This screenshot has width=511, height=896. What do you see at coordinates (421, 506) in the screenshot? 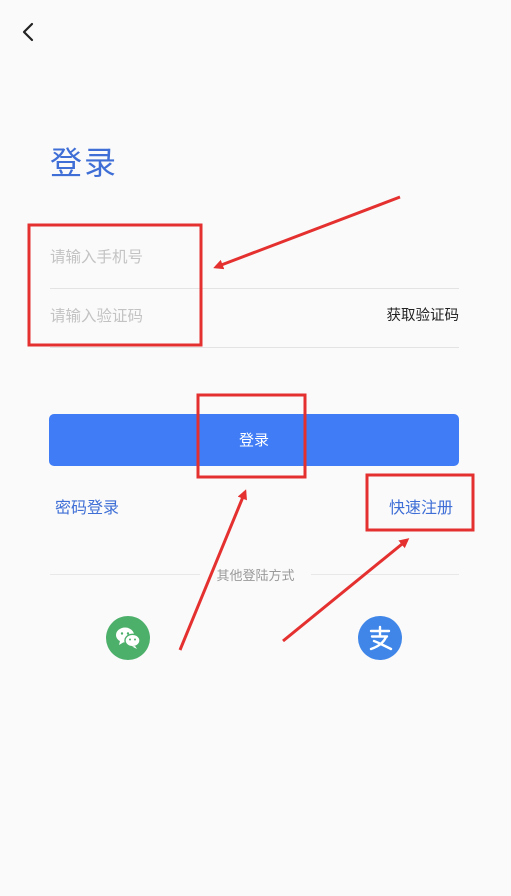
I see `quick-register-link: 快速注册` at bounding box center [421, 506].